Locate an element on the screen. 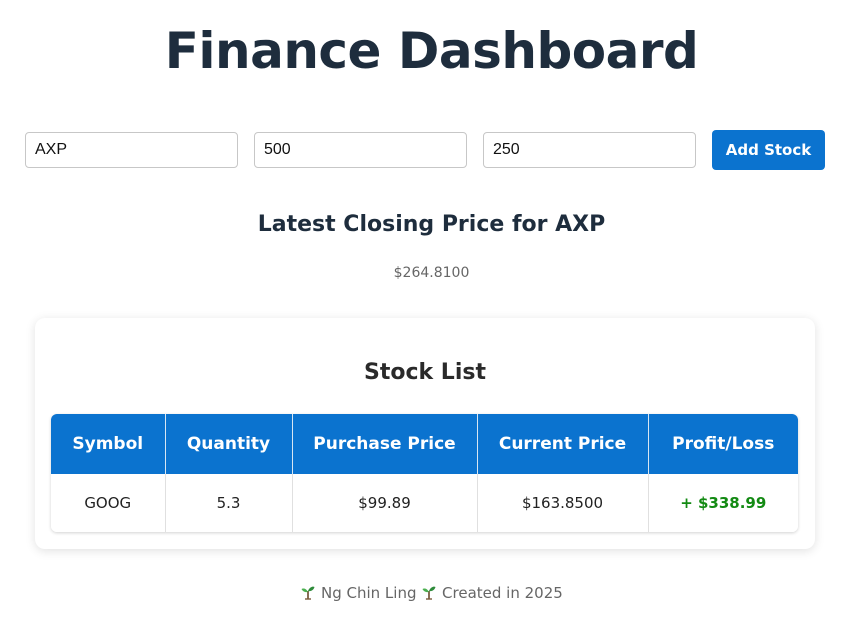 The height and width of the screenshot is (641, 863). cell-current-price: $163.8500 is located at coordinates (563, 503).